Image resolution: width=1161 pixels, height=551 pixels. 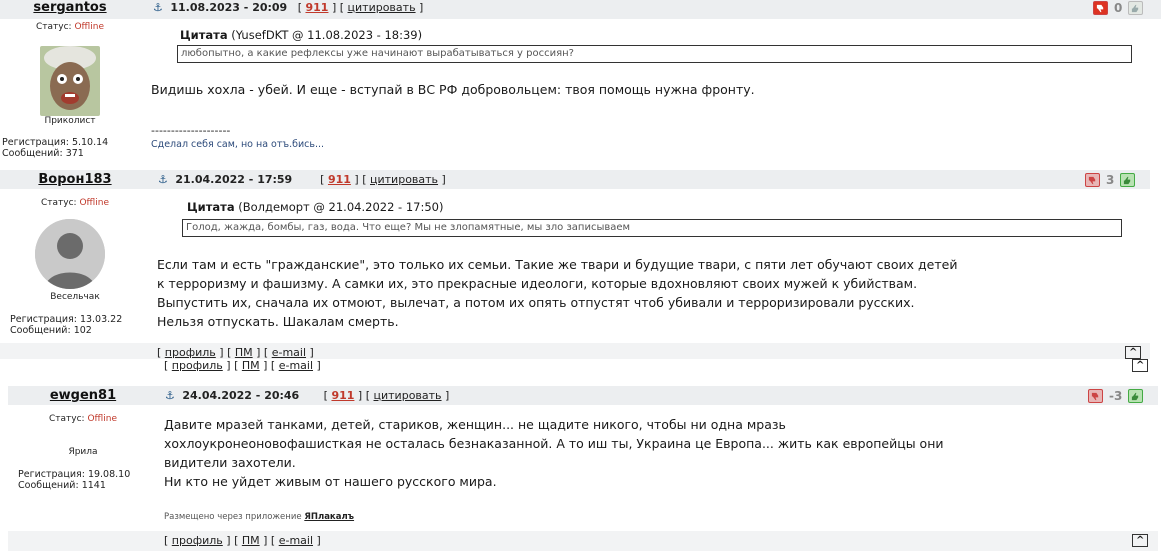 I want to click on post2-status: Статус: Offline, so click(x=75, y=203).